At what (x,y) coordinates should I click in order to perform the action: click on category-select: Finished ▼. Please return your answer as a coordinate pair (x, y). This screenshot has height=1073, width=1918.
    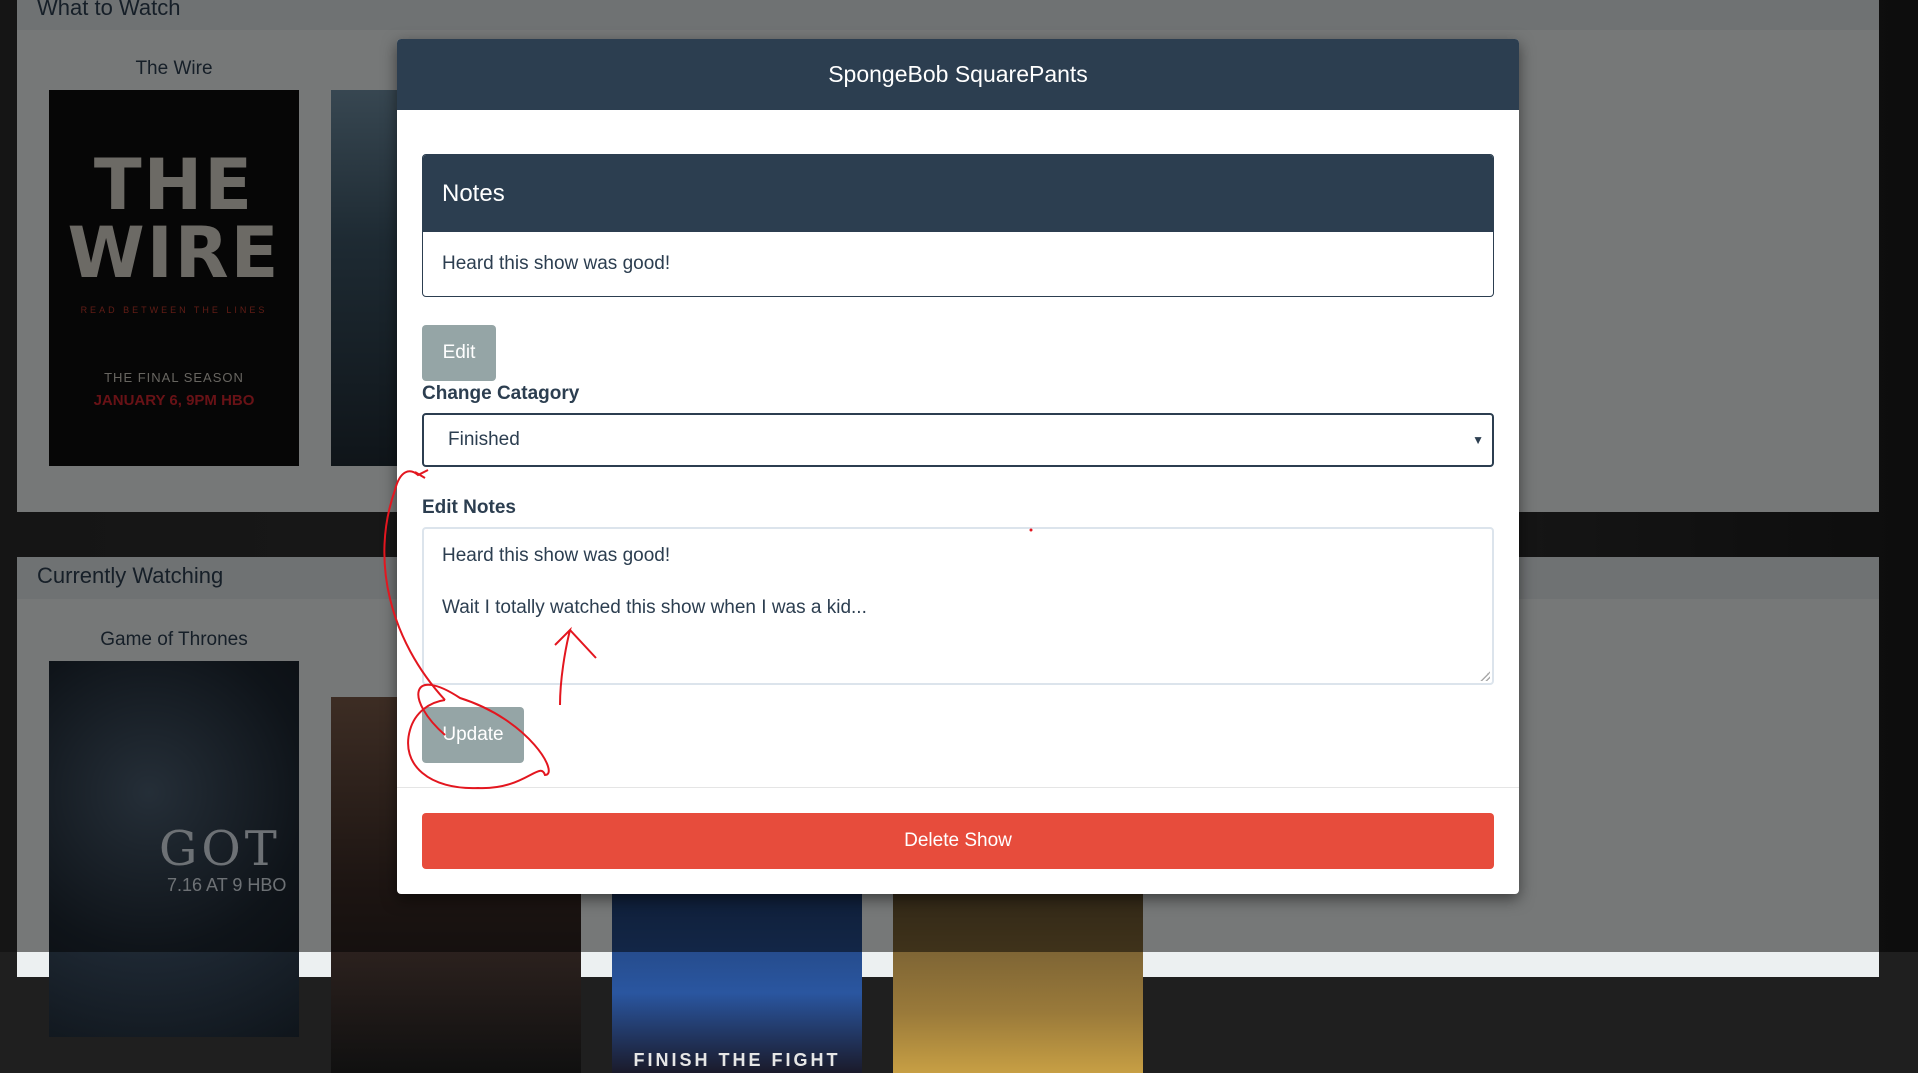
    Looking at the image, I should click on (958, 440).